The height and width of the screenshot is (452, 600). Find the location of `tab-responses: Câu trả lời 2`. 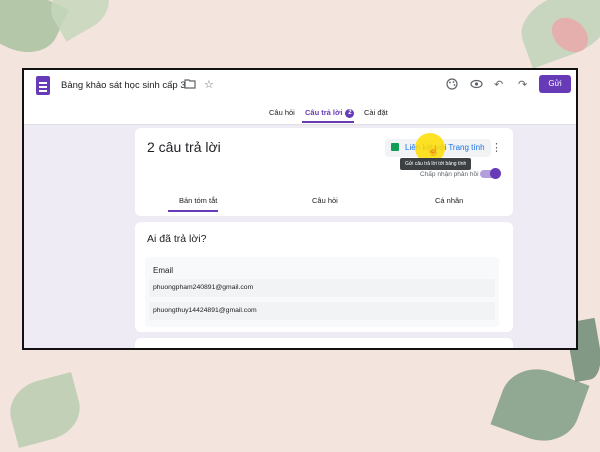

tab-responses: Câu trả lời 2 is located at coordinates (330, 113).